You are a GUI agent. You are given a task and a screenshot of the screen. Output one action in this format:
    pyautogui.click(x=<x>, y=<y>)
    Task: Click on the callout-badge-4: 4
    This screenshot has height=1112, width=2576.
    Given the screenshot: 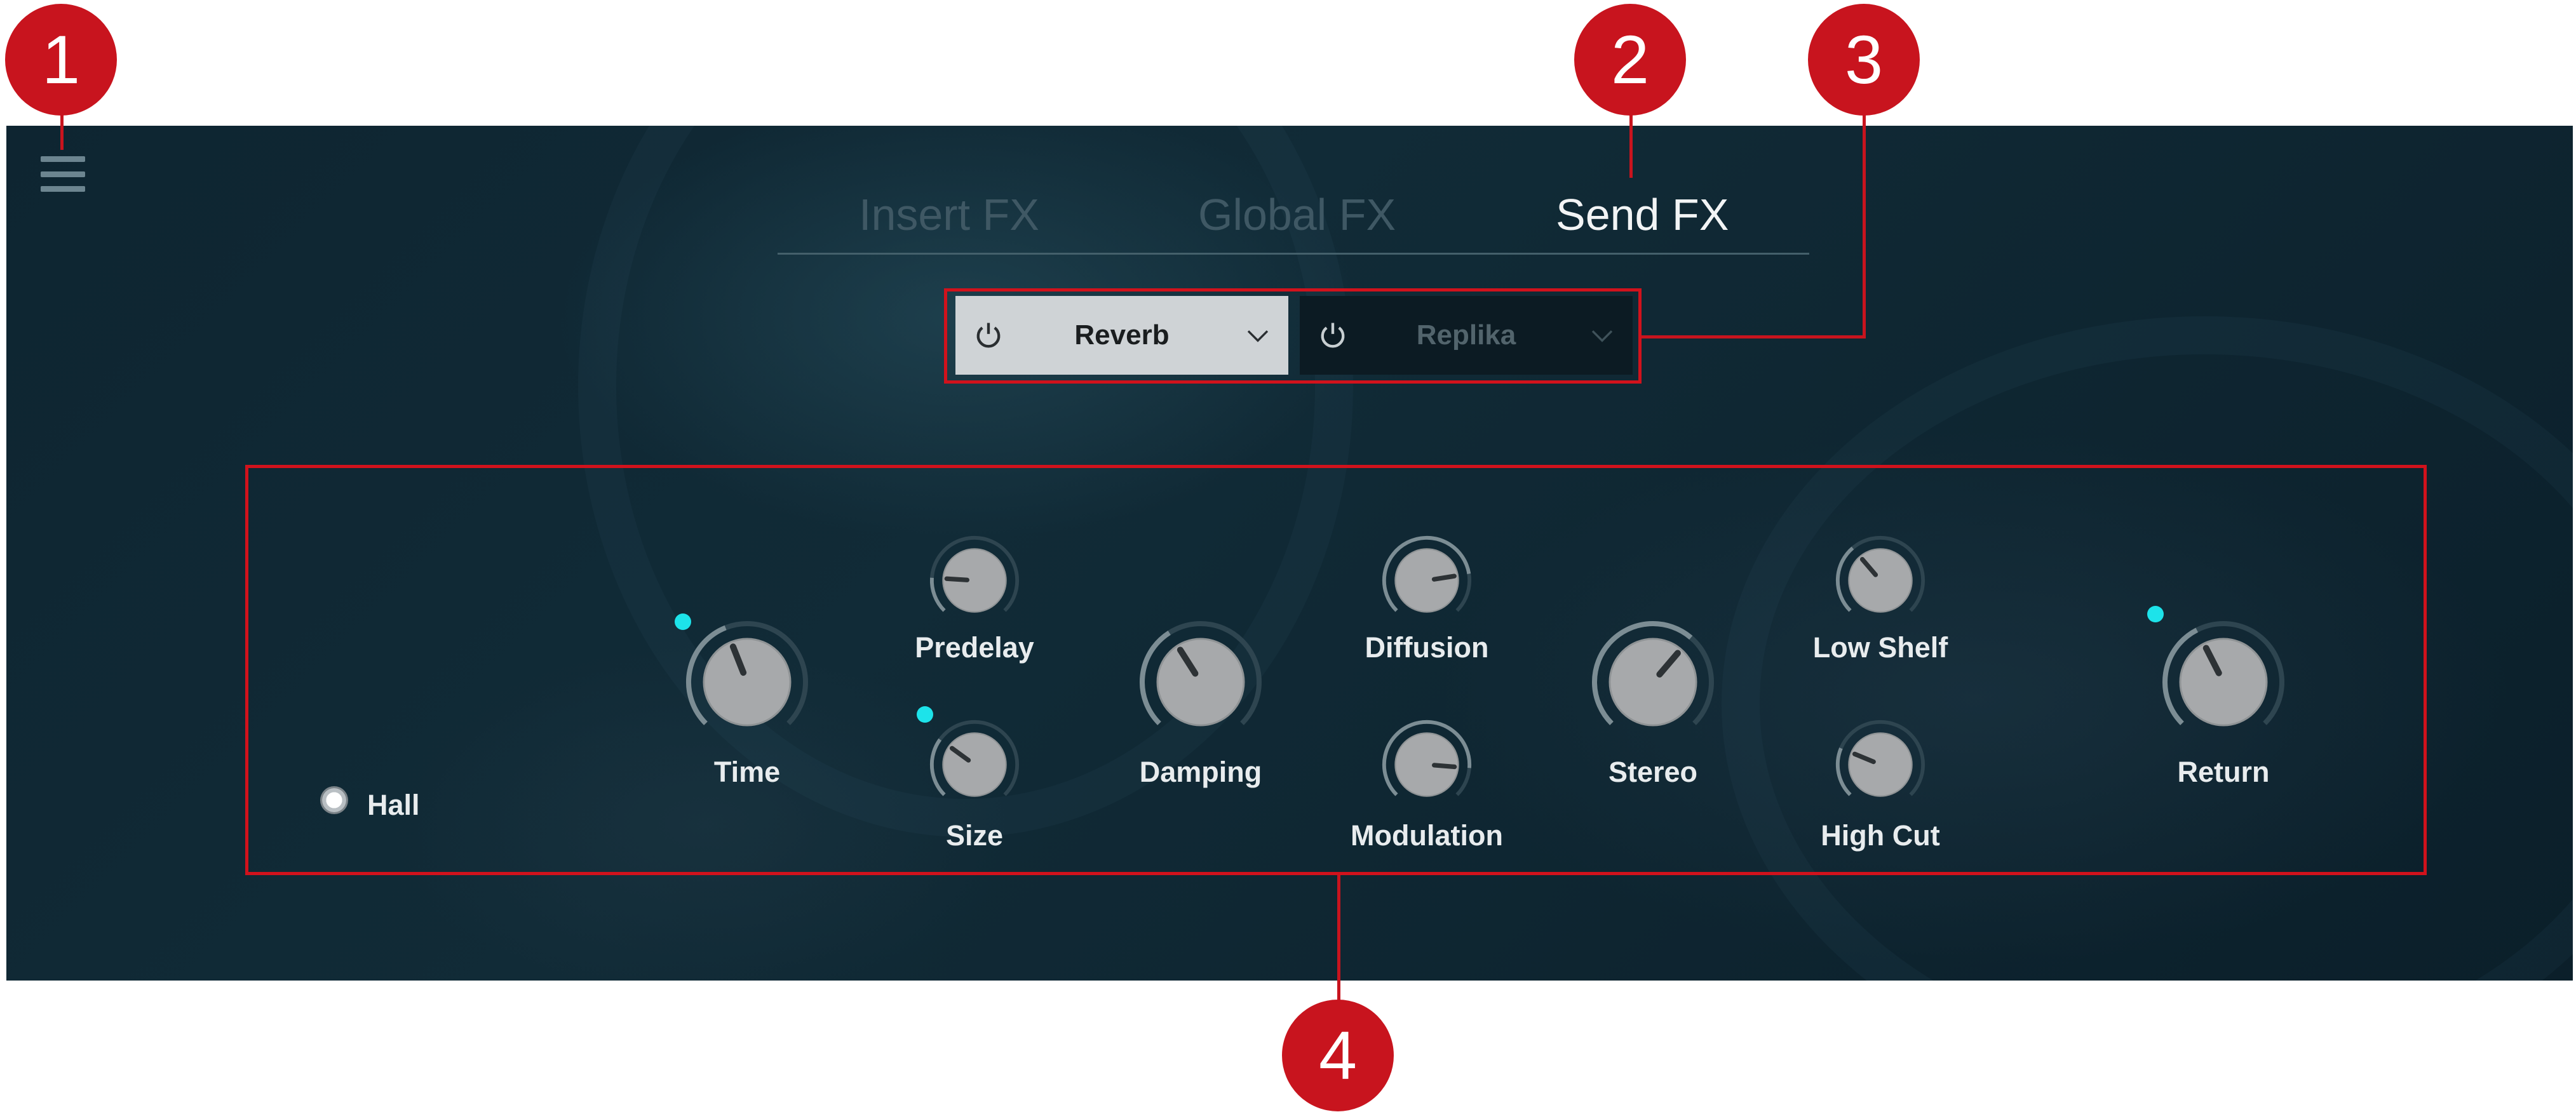 What is the action you would take?
    pyautogui.click(x=1338, y=1055)
    